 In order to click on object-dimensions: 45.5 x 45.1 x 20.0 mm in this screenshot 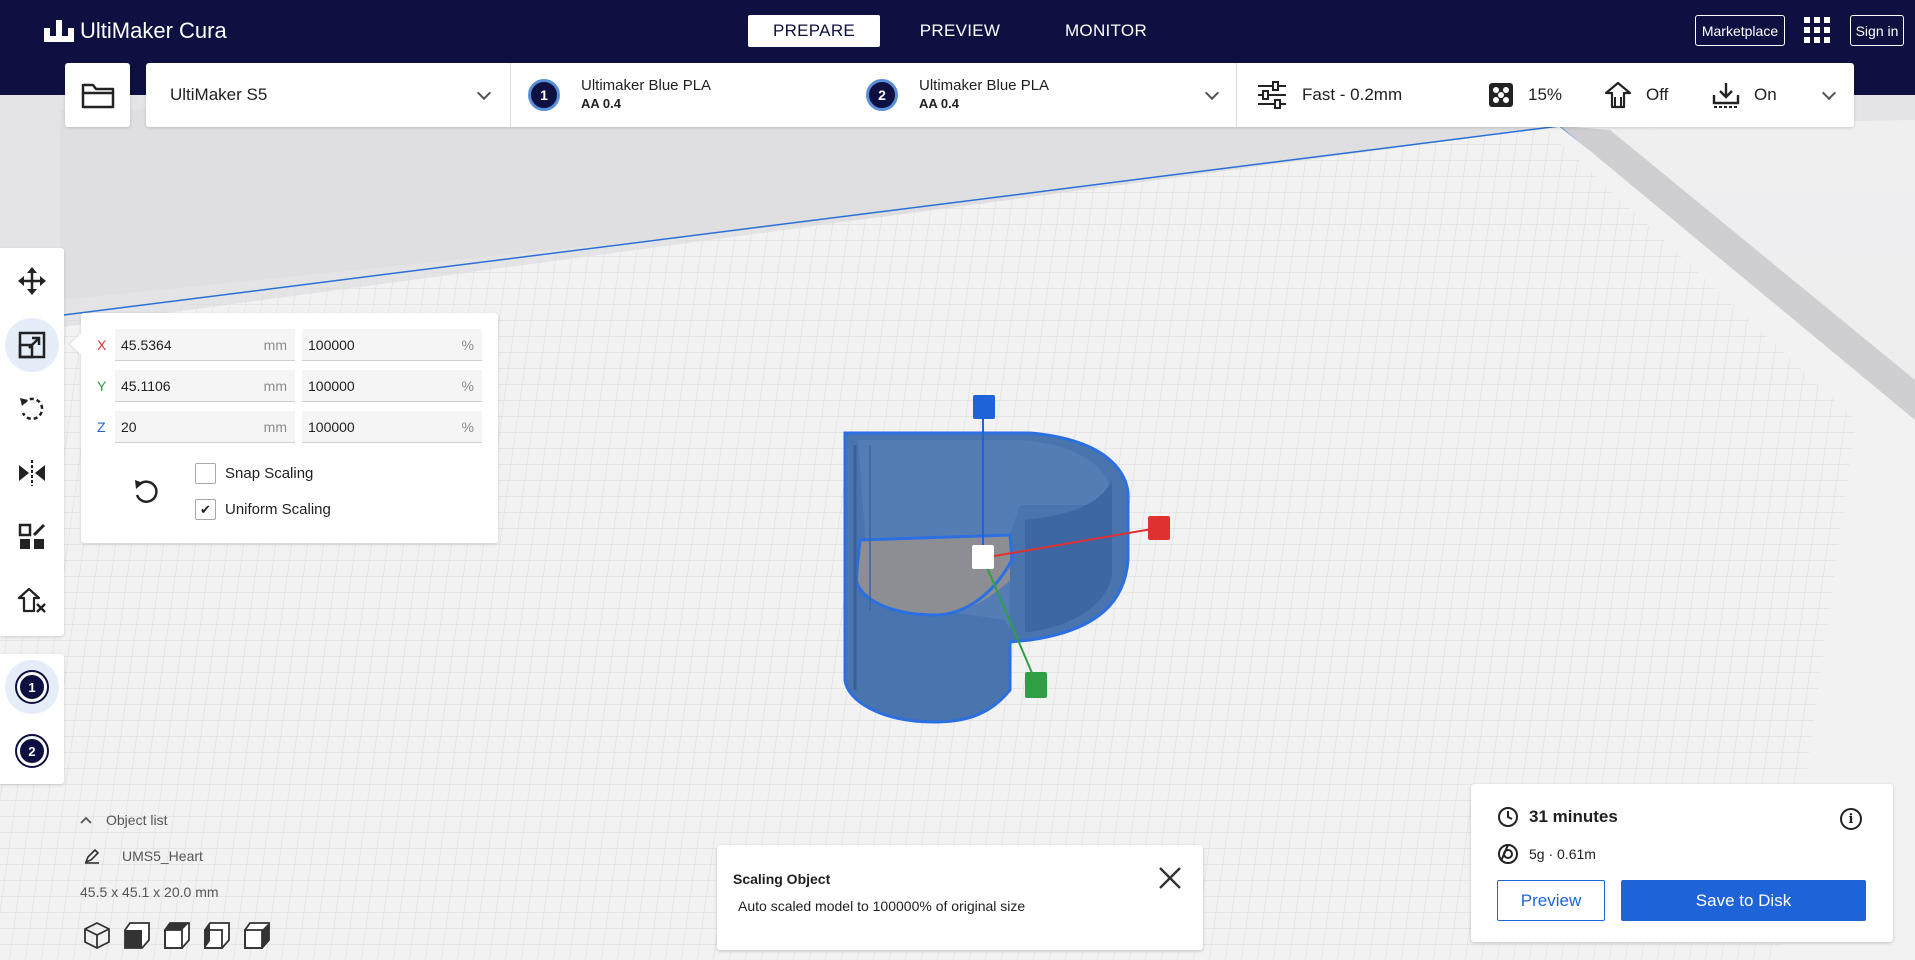, I will do `click(149, 892)`.